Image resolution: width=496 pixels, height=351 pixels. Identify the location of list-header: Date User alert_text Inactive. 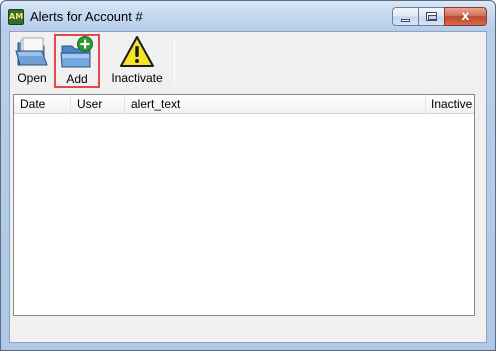
(244, 104).